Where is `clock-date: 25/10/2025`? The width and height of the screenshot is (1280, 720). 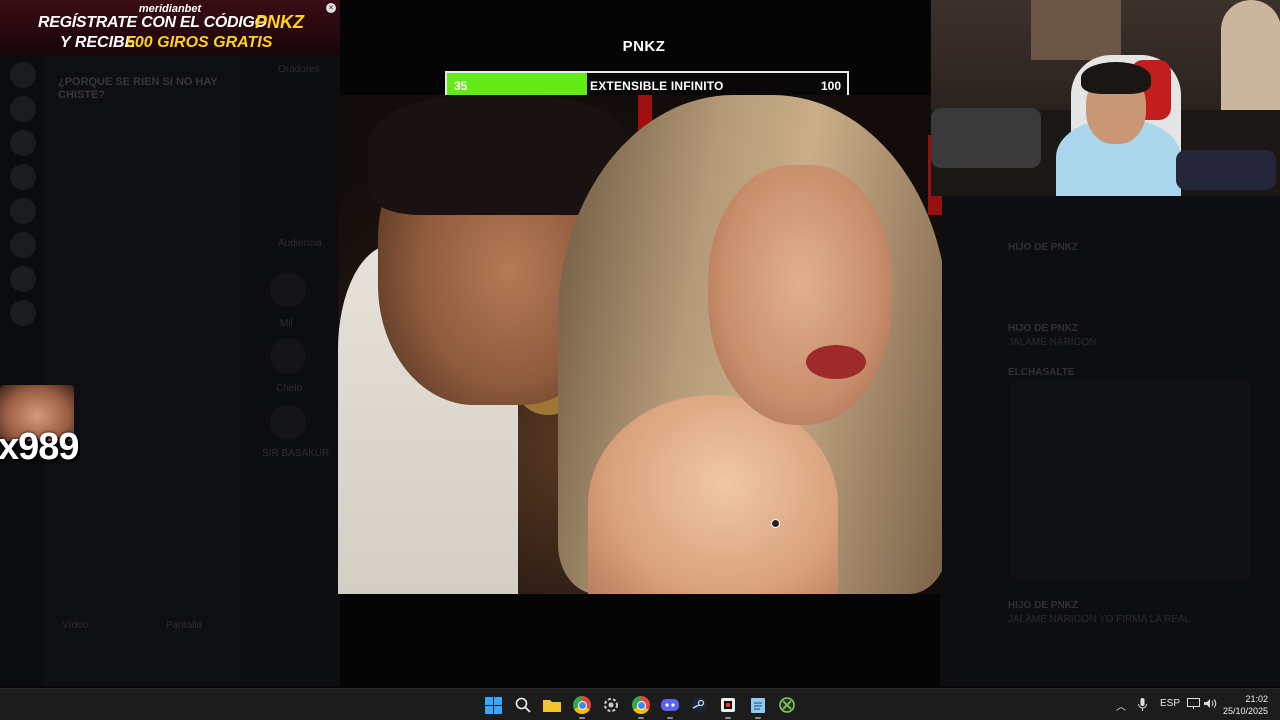
clock-date: 25/10/2025 is located at coordinates (1245, 711).